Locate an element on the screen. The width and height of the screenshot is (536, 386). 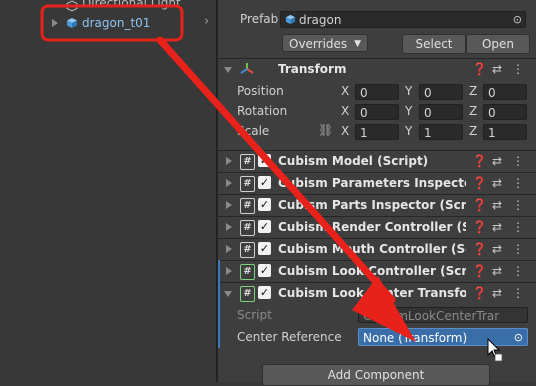
center-reference-value: None (Transform) is located at coordinates (415, 338).